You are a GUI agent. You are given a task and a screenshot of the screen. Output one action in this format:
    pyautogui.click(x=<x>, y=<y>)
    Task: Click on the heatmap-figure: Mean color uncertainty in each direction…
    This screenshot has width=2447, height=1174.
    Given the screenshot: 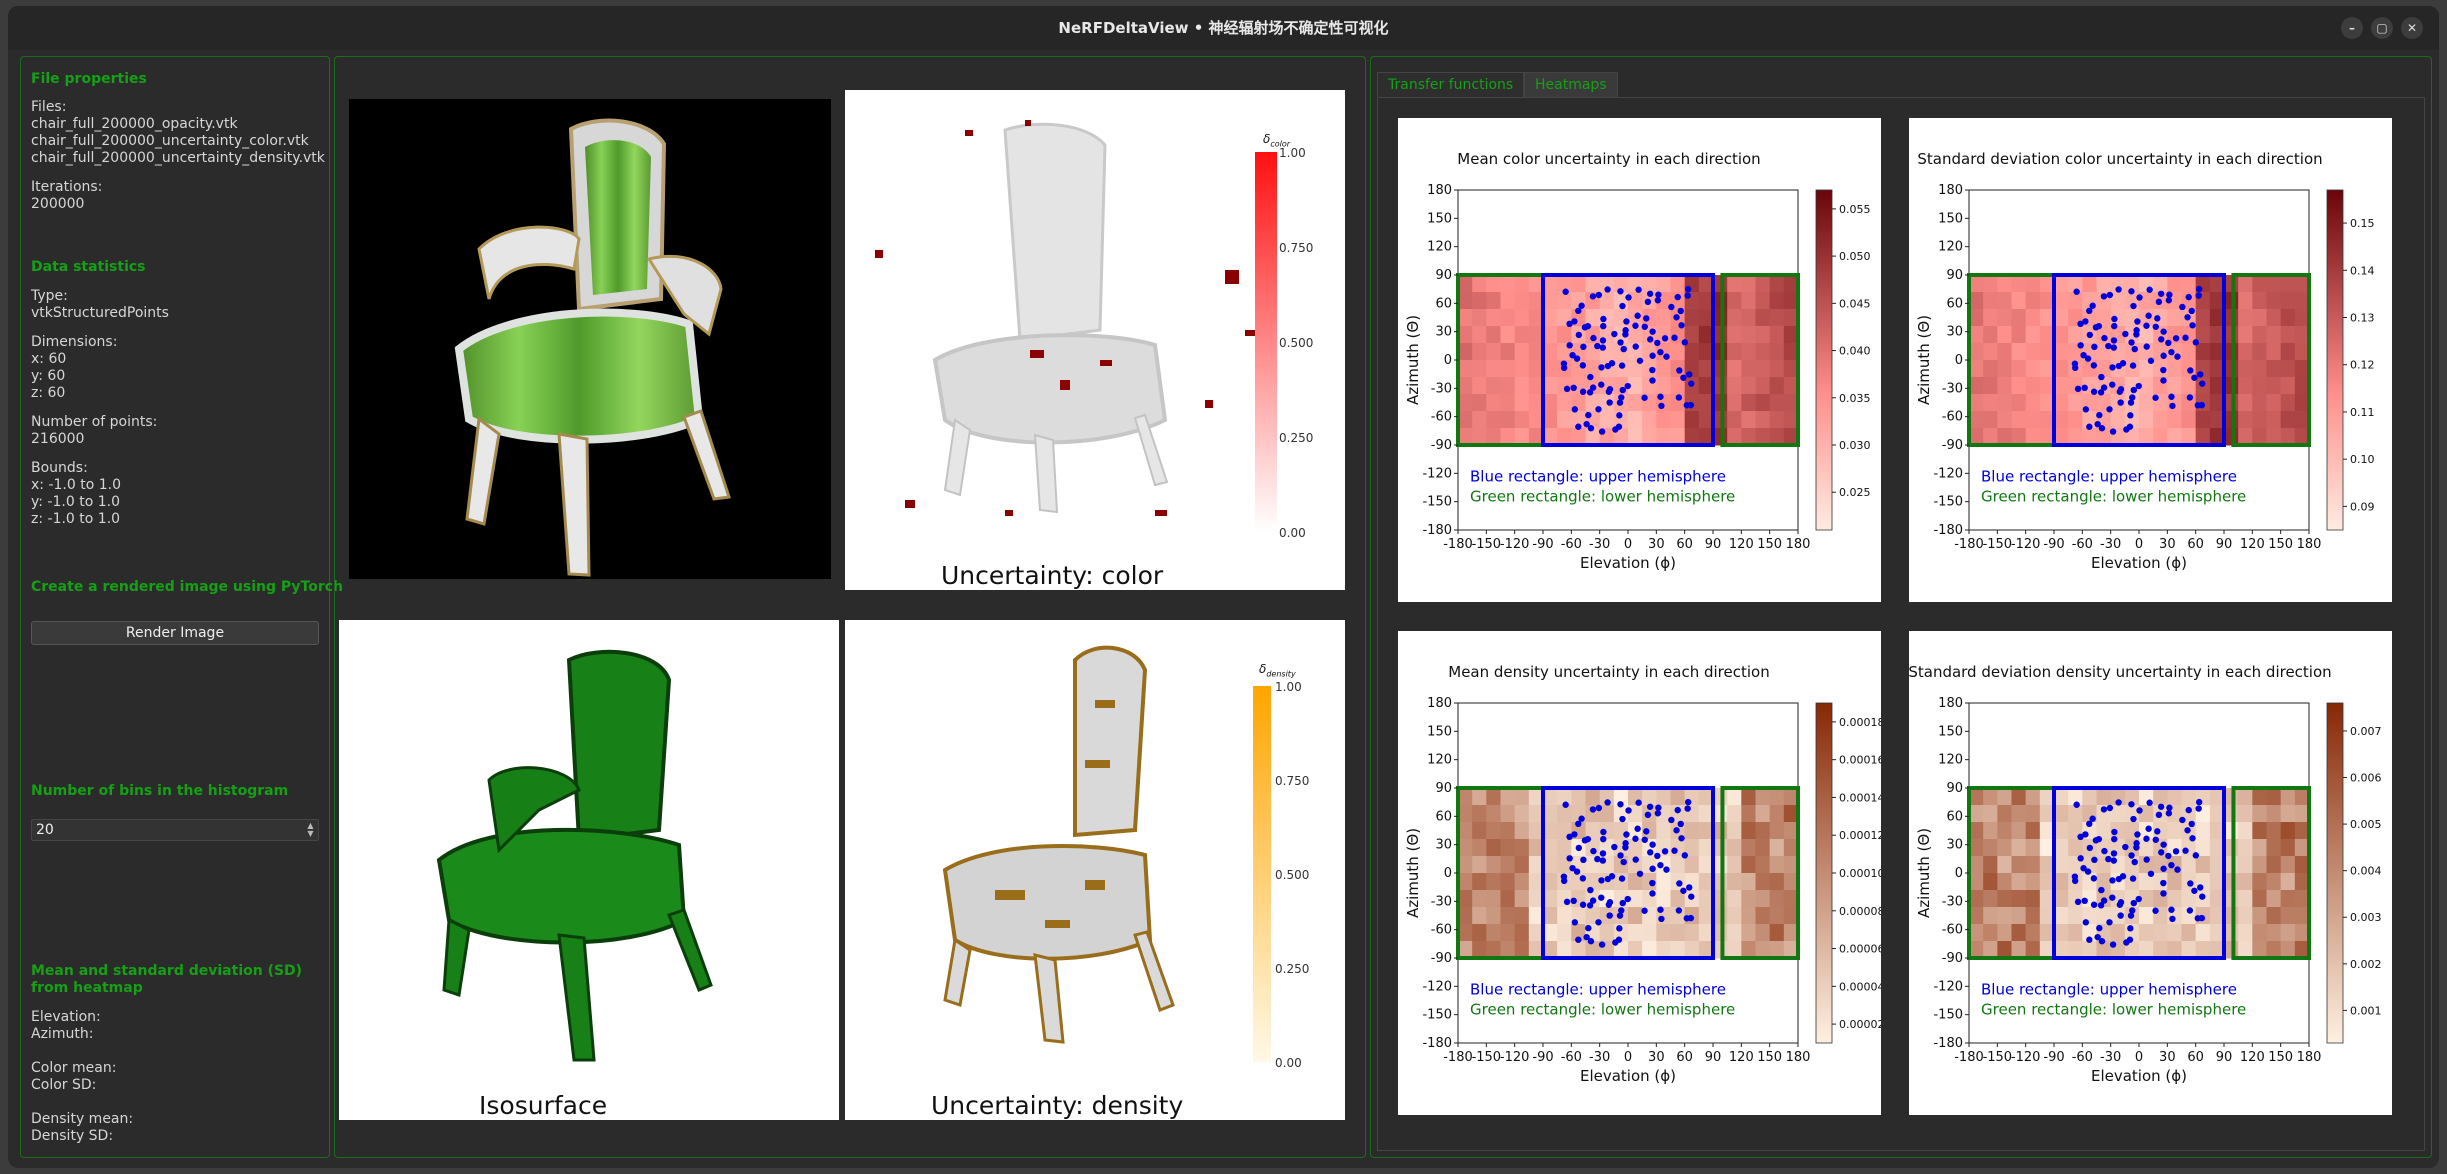 What is the action you would take?
    pyautogui.click(x=1639, y=360)
    